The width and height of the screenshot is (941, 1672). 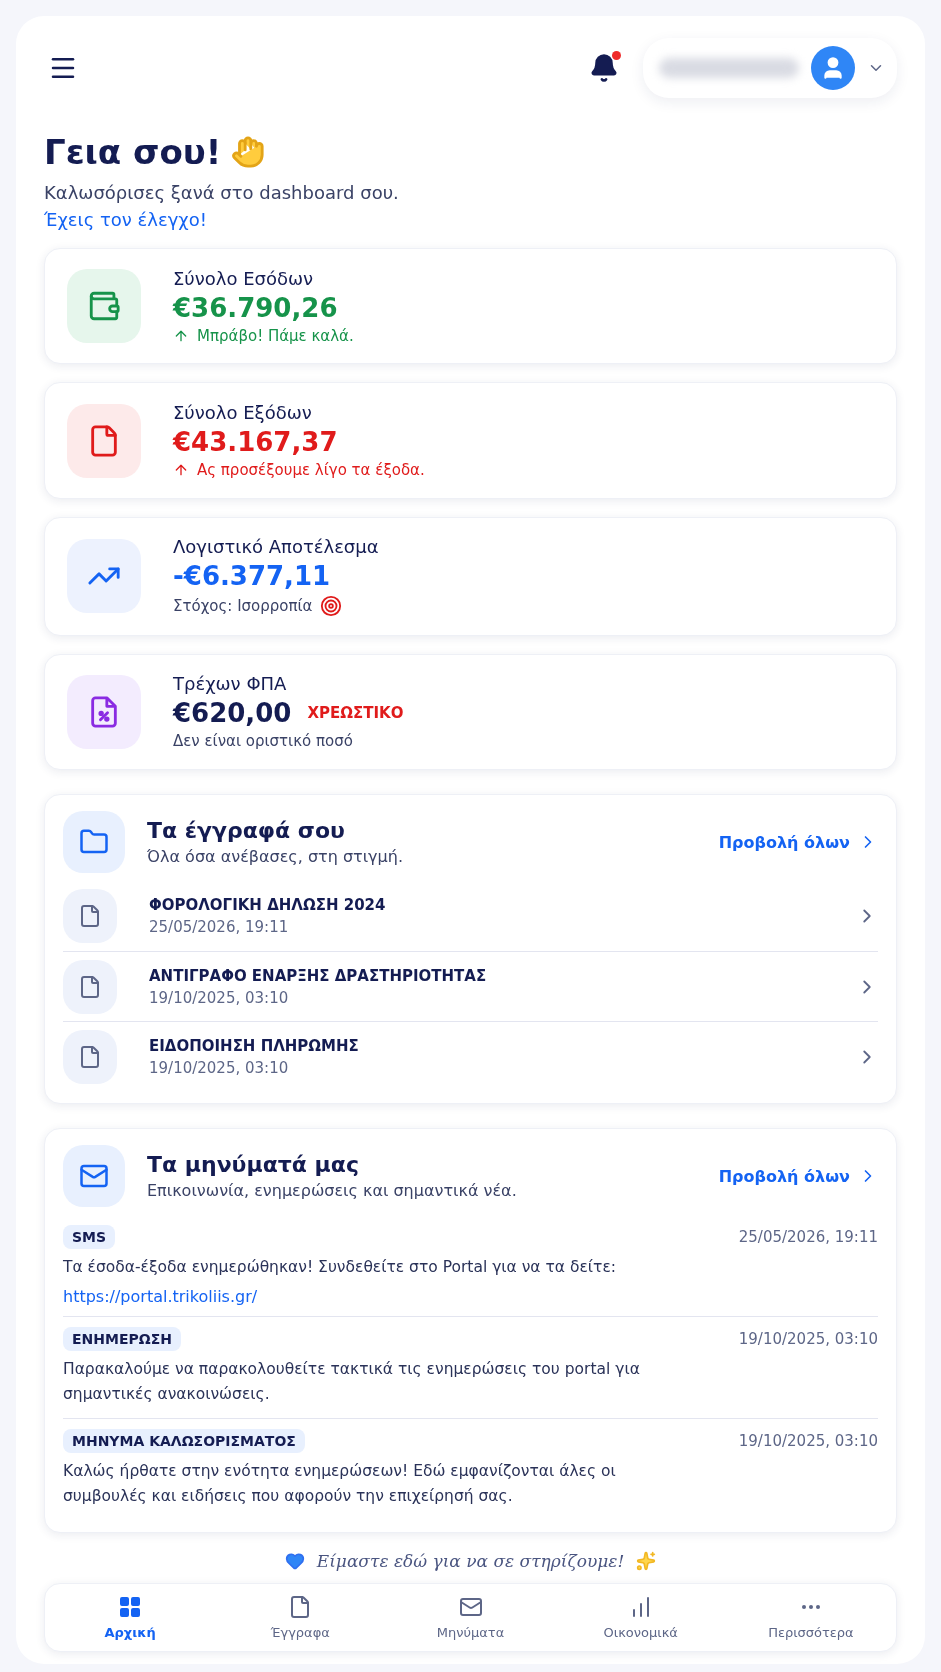 I want to click on nav-item: Μηνύματα, so click(x=470, y=1617).